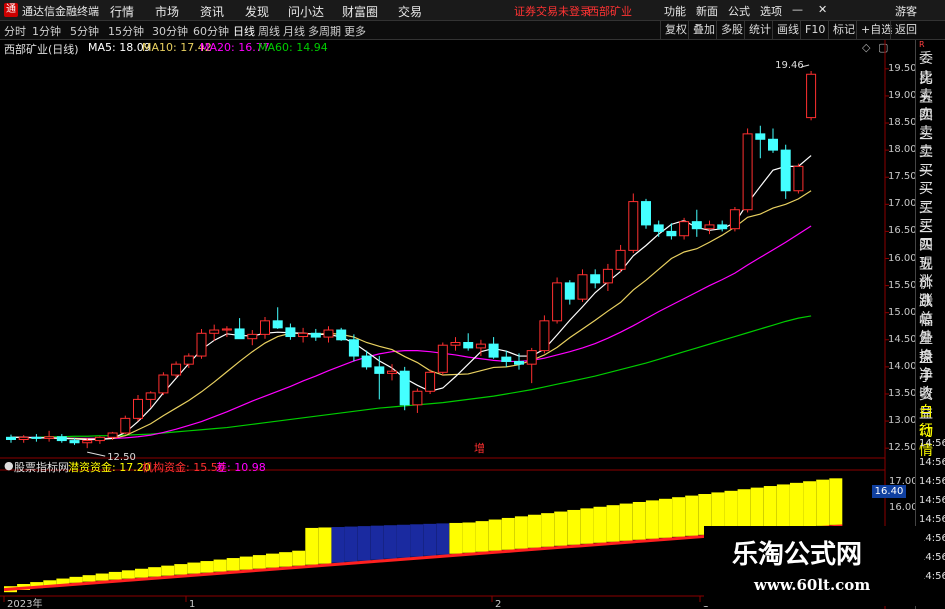 This screenshot has width=945, height=609. Describe the element at coordinates (211, 31) in the screenshot. I see `tab-60min: 60分钟` at that location.